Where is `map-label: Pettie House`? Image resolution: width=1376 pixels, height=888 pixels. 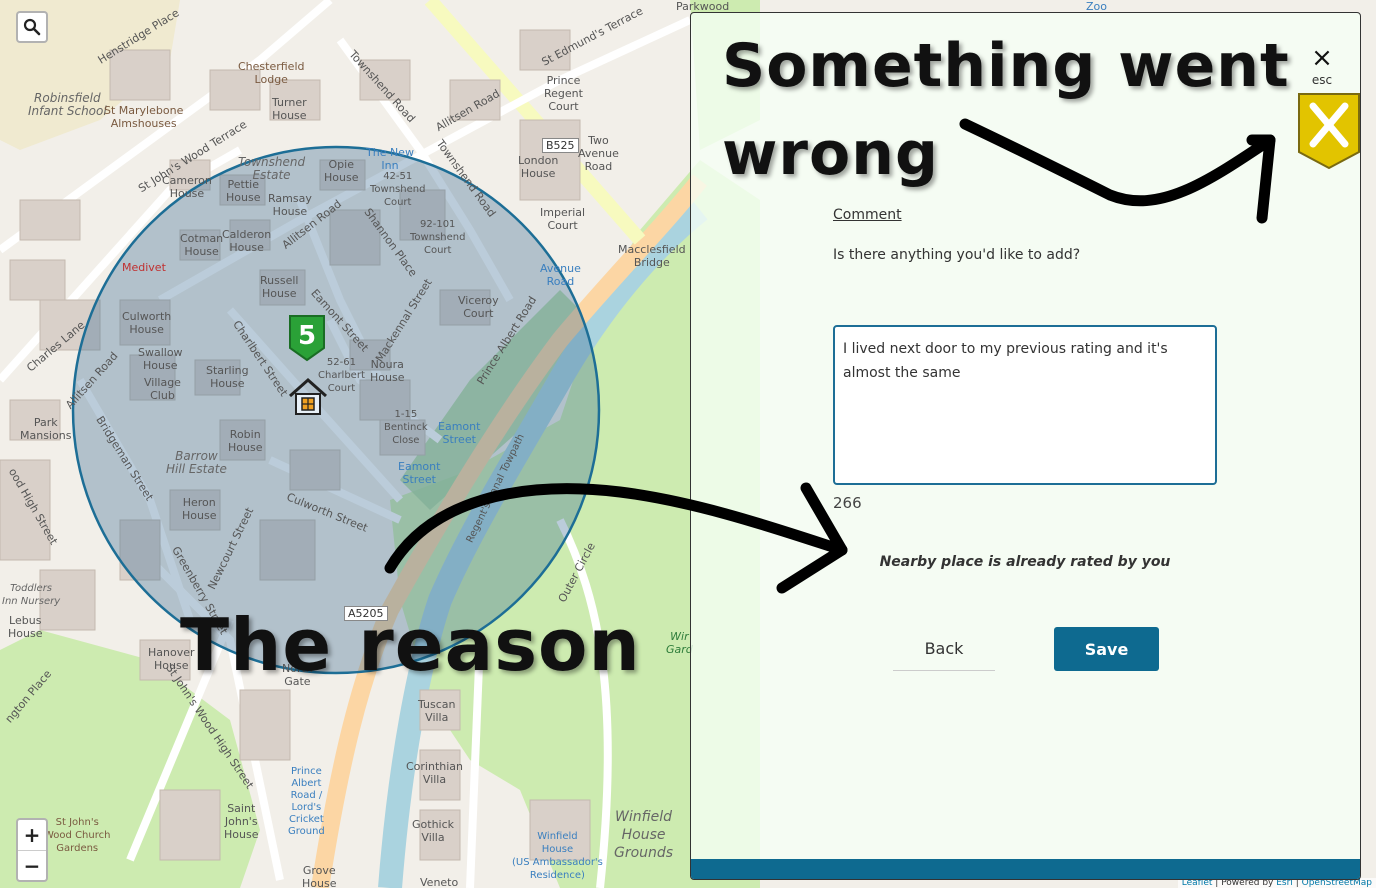 map-label: Pettie House is located at coordinates (243, 191).